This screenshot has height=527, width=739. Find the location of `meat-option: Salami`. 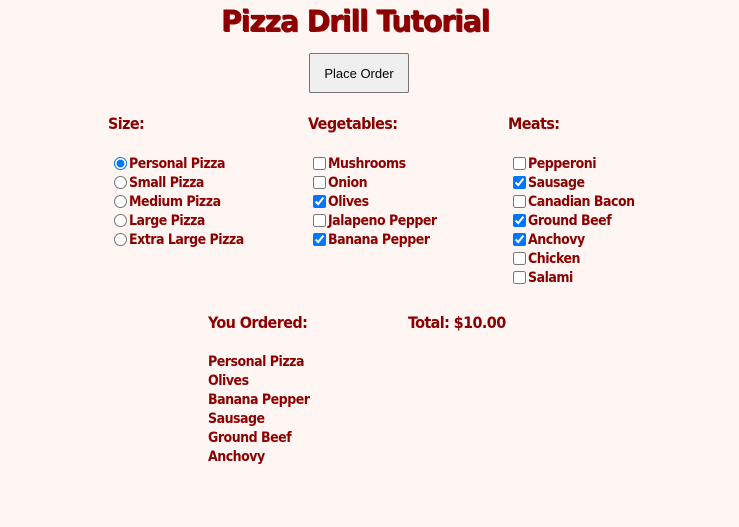

meat-option: Salami is located at coordinates (574, 277).